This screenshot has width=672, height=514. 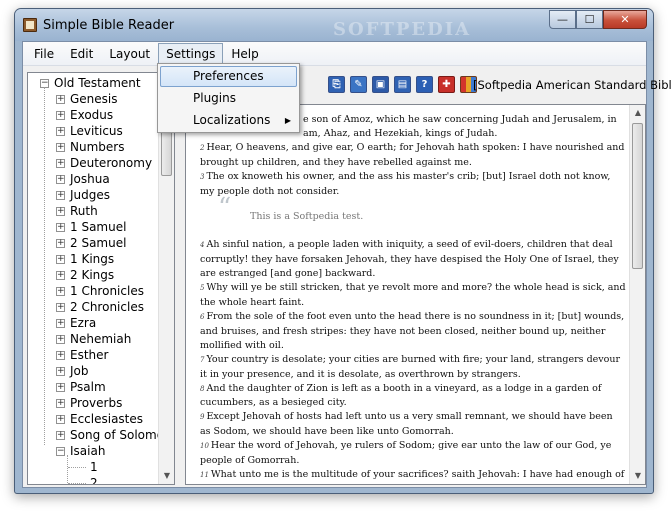 What do you see at coordinates (204, 446) in the screenshot?
I see `verse-number: 10` at bounding box center [204, 446].